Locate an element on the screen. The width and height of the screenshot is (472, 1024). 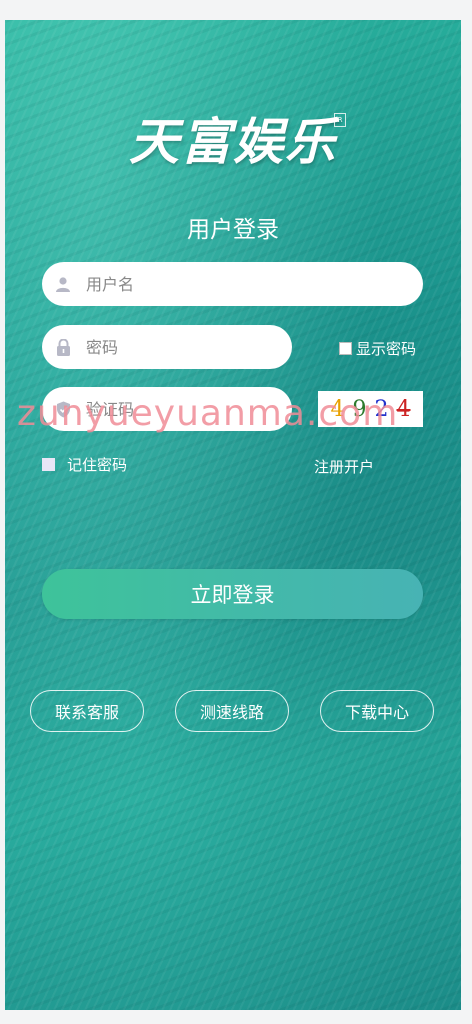
download-center-button: 下载中心 is located at coordinates (377, 711).